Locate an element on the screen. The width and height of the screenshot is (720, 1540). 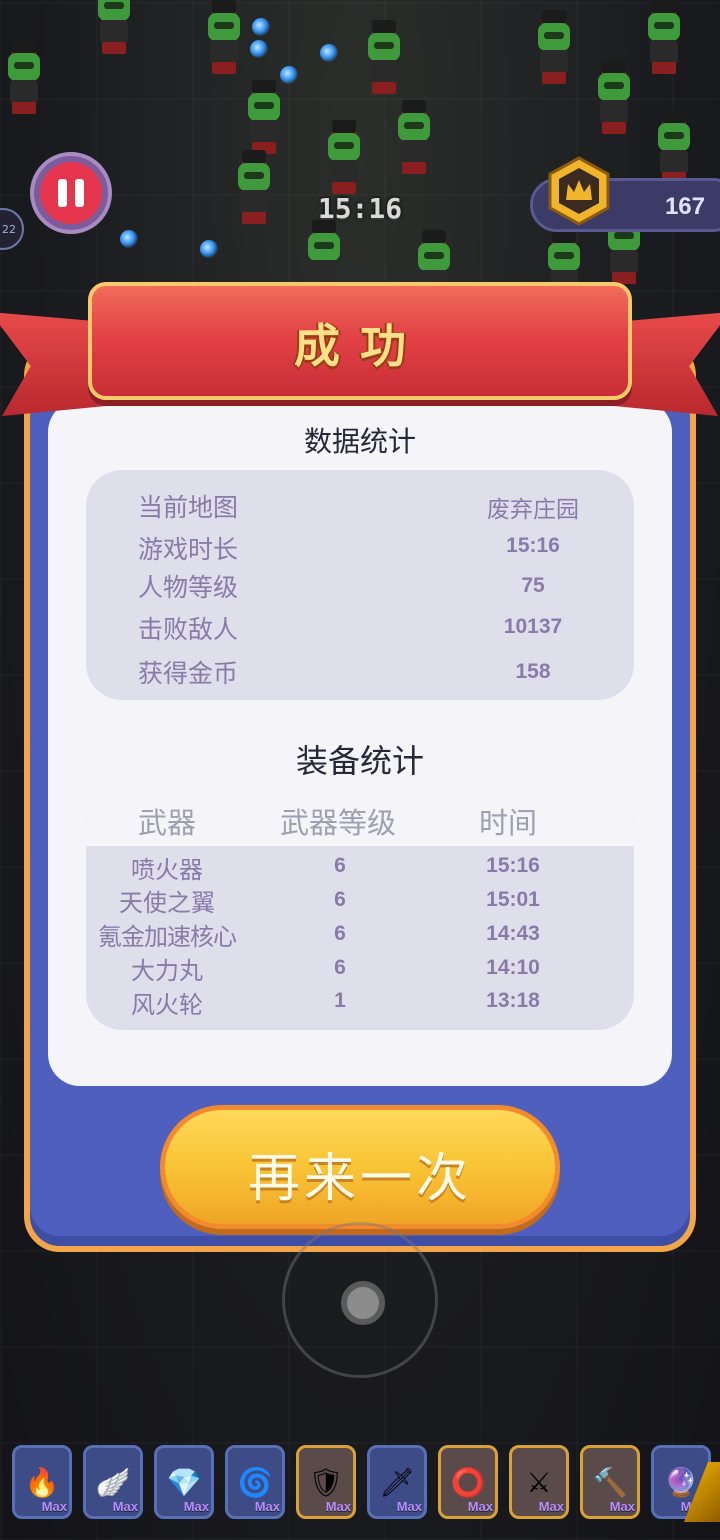
weapon-time: 14:43 is located at coordinates (513, 933).